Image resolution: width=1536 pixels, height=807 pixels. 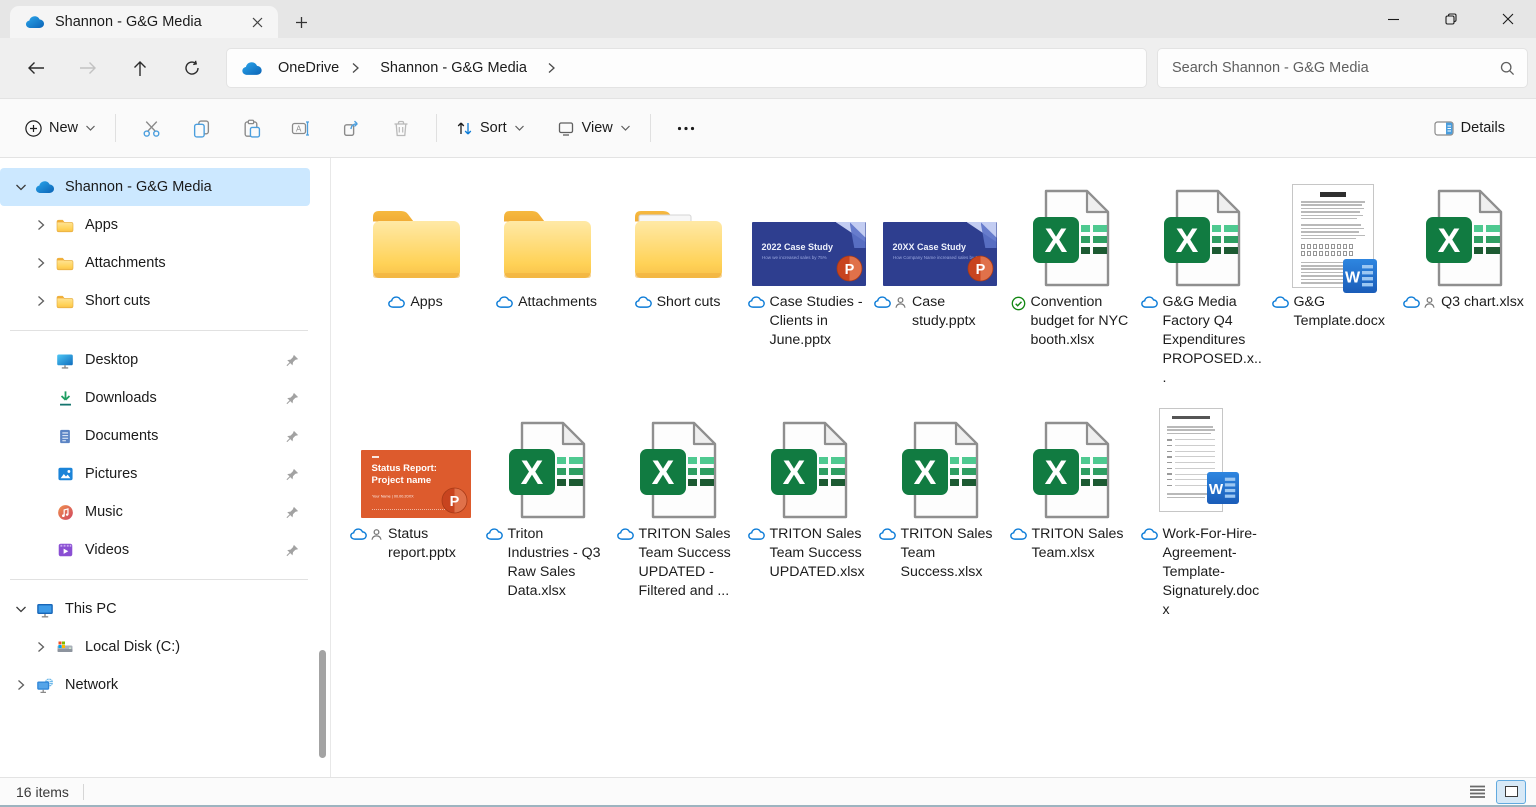 I want to click on paste-button, so click(x=251, y=128).